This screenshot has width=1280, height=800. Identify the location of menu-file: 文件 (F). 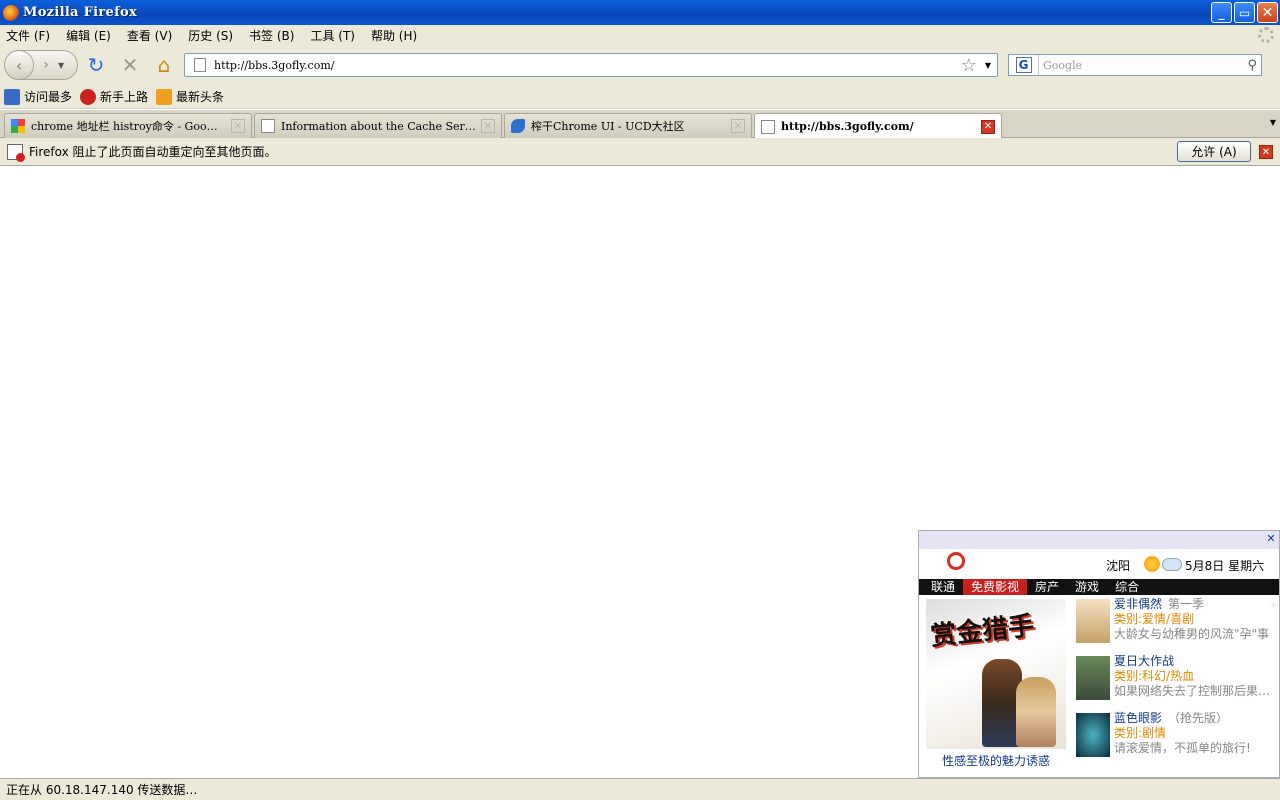
(28, 35).